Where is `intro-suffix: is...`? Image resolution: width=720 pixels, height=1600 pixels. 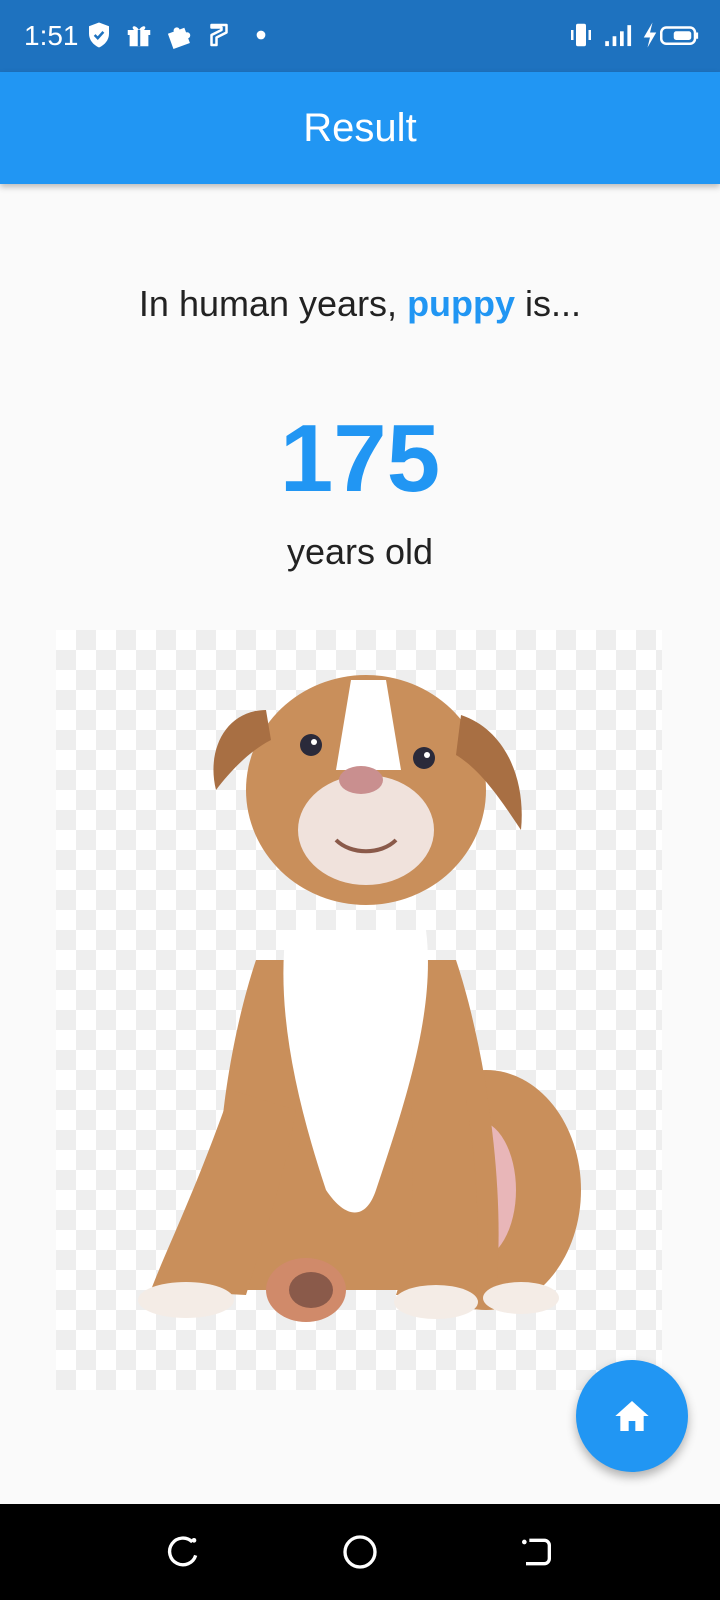 intro-suffix: is... is located at coordinates (548, 303).